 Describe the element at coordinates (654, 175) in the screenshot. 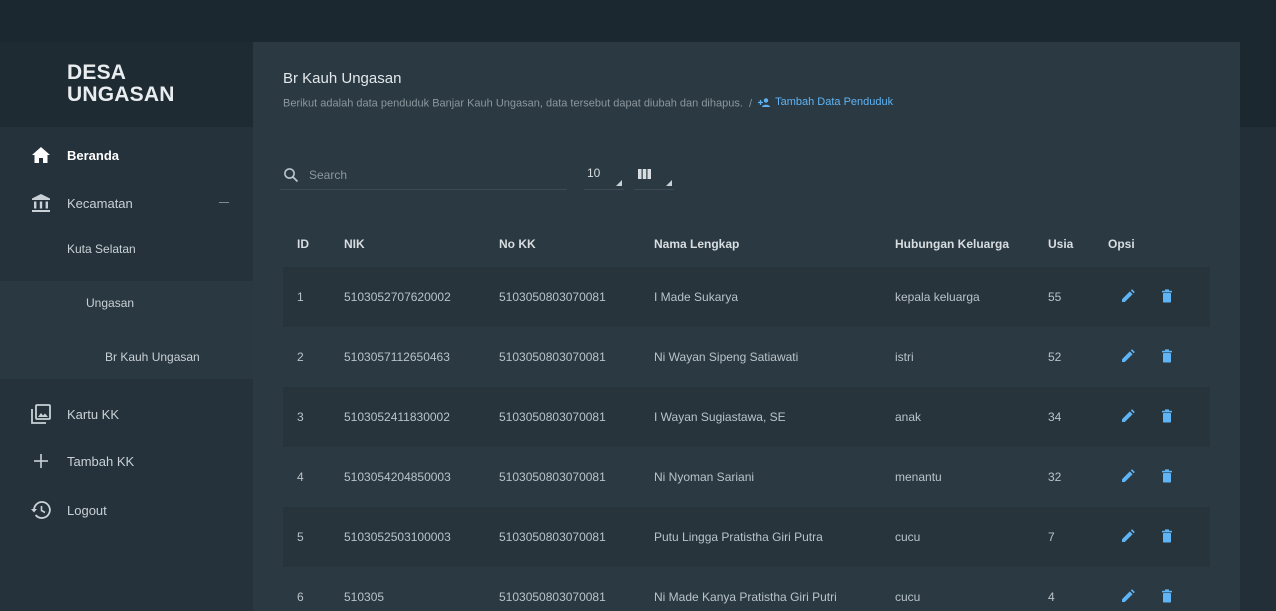

I see `columns-select` at that location.